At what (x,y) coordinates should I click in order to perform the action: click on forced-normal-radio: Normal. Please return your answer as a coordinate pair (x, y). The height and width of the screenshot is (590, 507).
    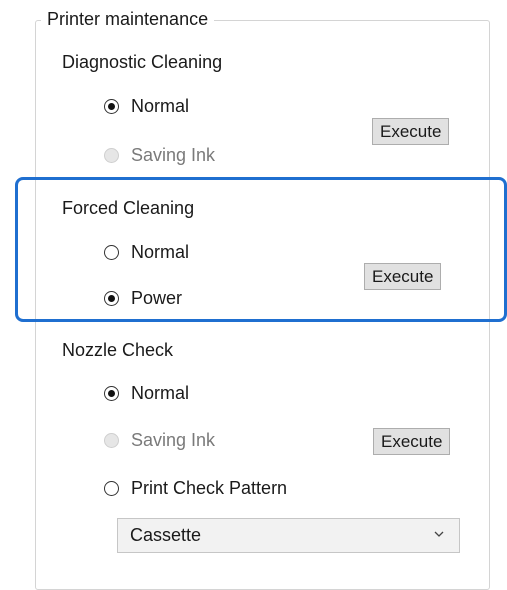
    Looking at the image, I should click on (146, 252).